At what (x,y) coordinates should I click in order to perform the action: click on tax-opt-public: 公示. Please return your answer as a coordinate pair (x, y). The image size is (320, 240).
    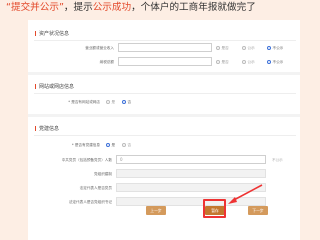
    Looking at the image, I should click on (248, 62).